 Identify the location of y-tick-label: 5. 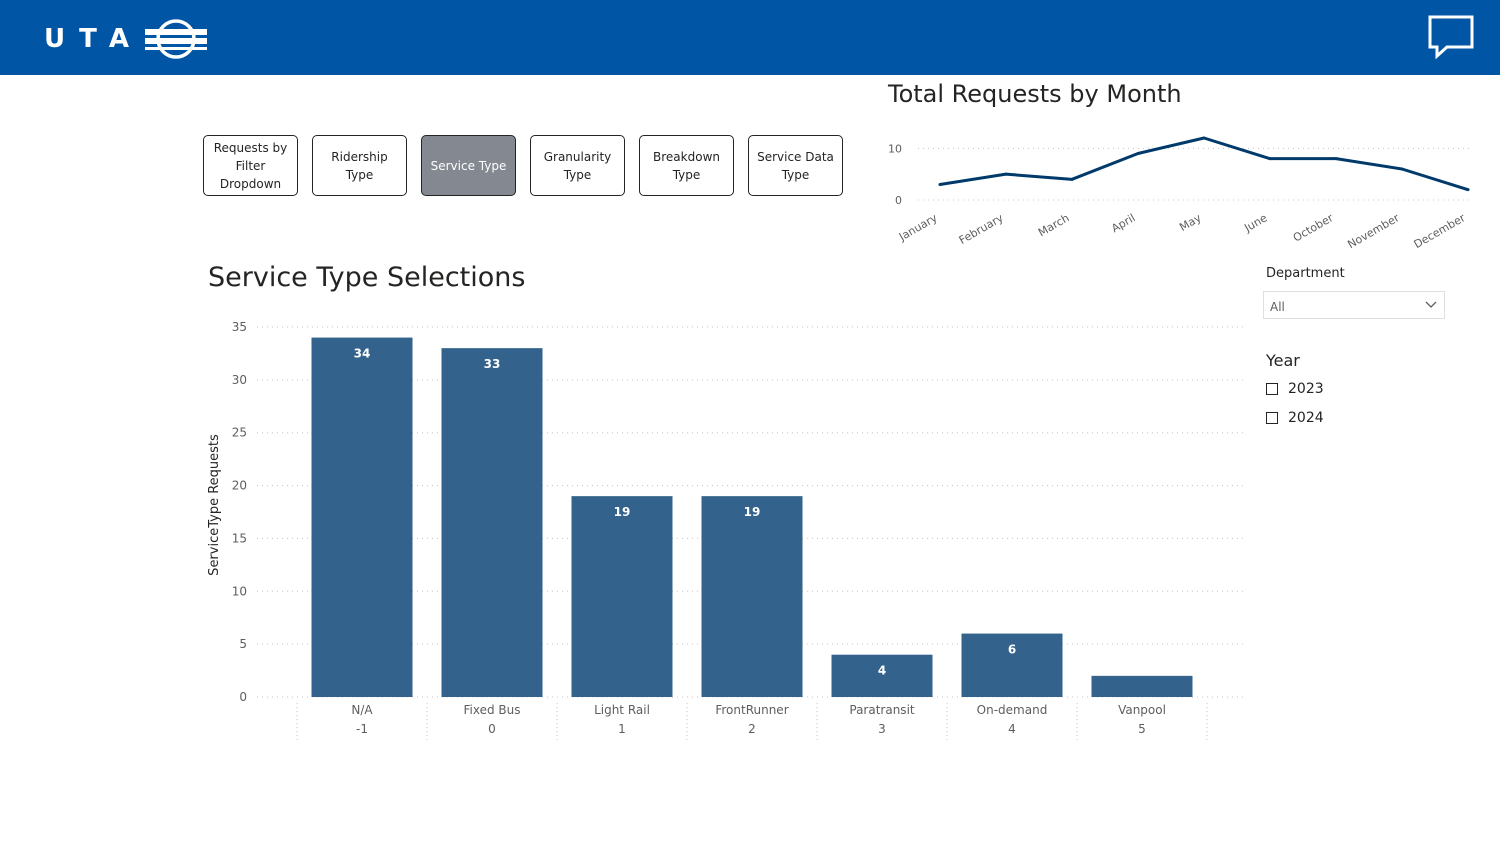
(243, 644).